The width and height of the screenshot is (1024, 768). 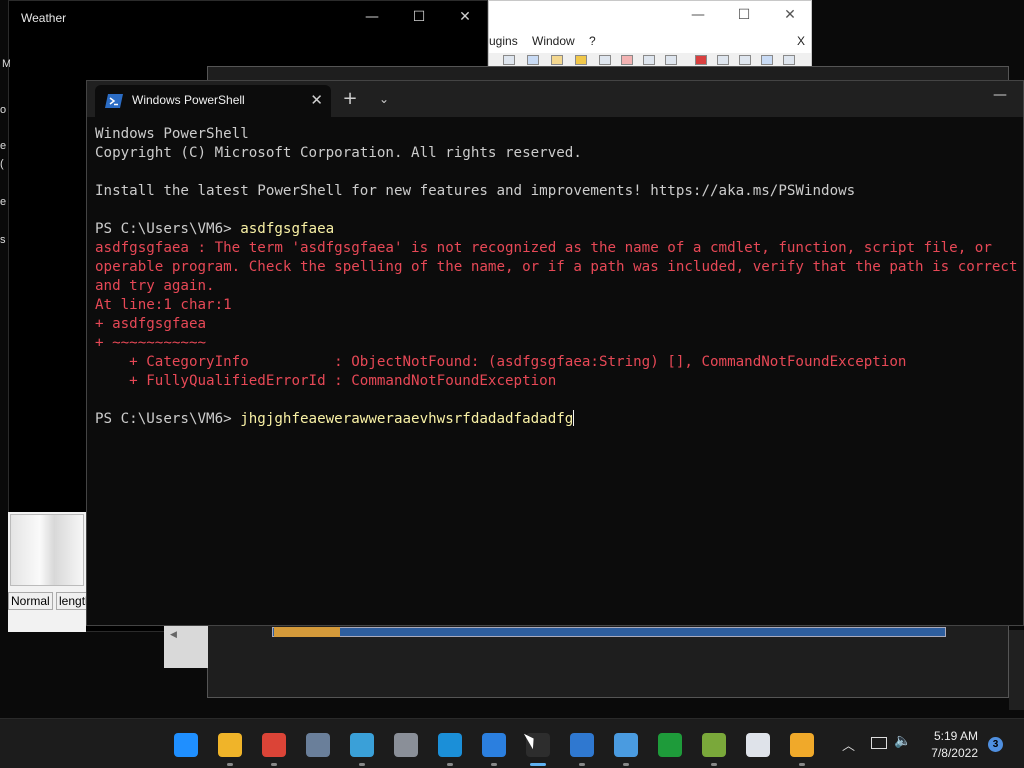 I want to click on text-cursor, so click(x=574, y=418).